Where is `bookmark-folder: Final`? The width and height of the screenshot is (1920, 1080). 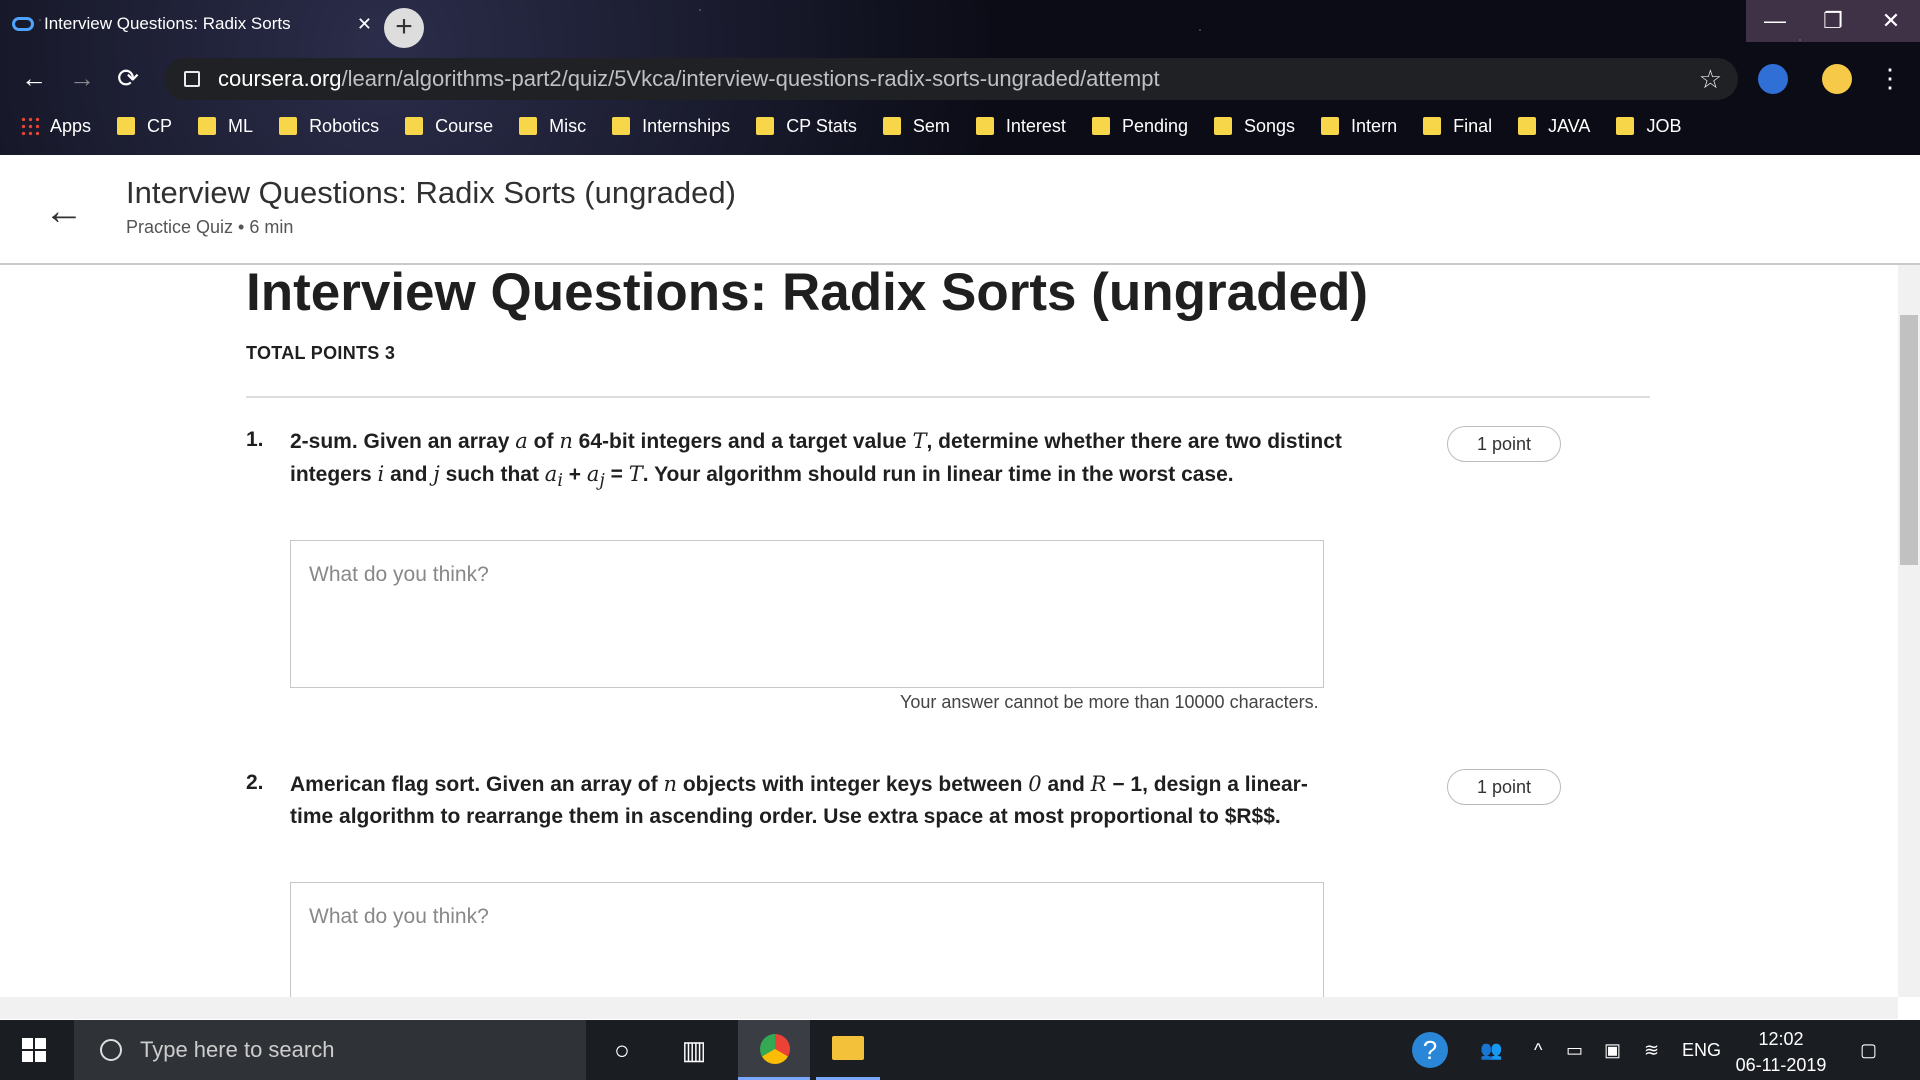
bookmark-folder: Final is located at coordinates (1457, 126).